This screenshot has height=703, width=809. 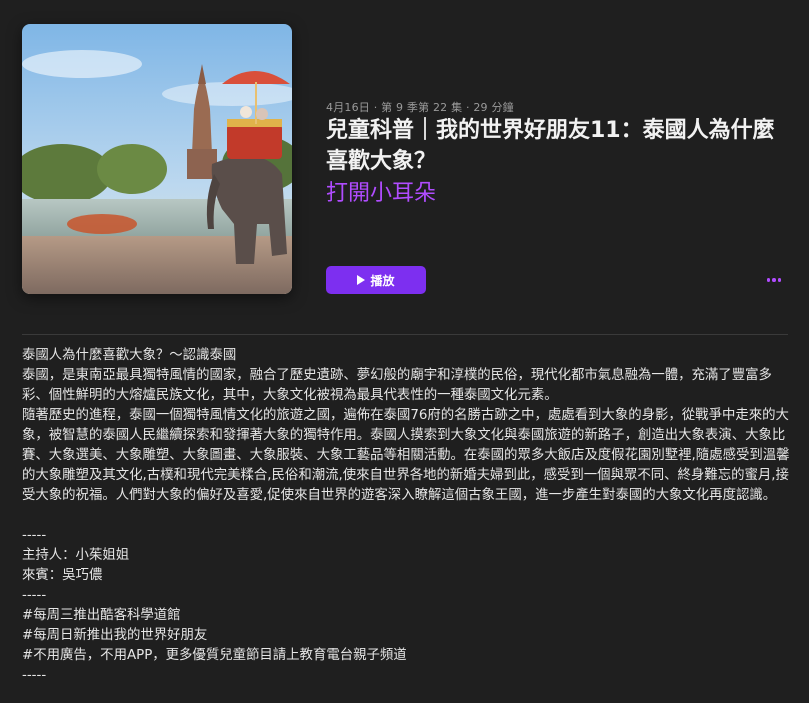 I want to click on description-line: 來賓：吳巧儂, so click(x=62, y=575).